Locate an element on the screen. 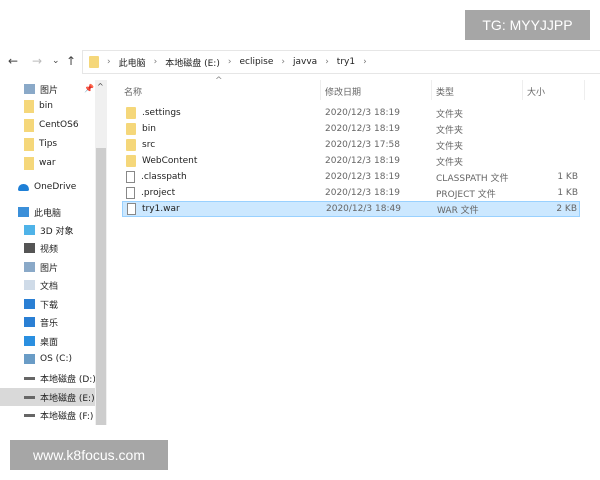 The image size is (600, 480). desktop-icon is located at coordinates (29, 341).